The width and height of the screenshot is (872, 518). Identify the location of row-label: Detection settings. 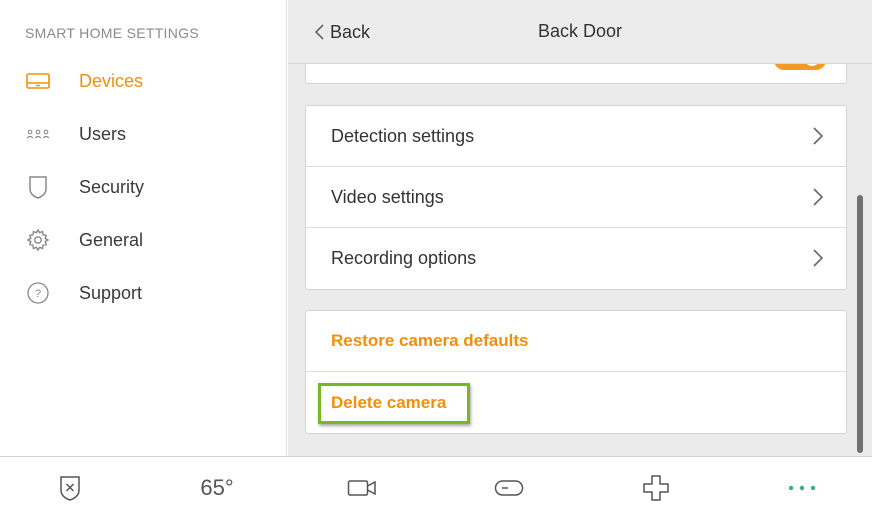
(403, 135).